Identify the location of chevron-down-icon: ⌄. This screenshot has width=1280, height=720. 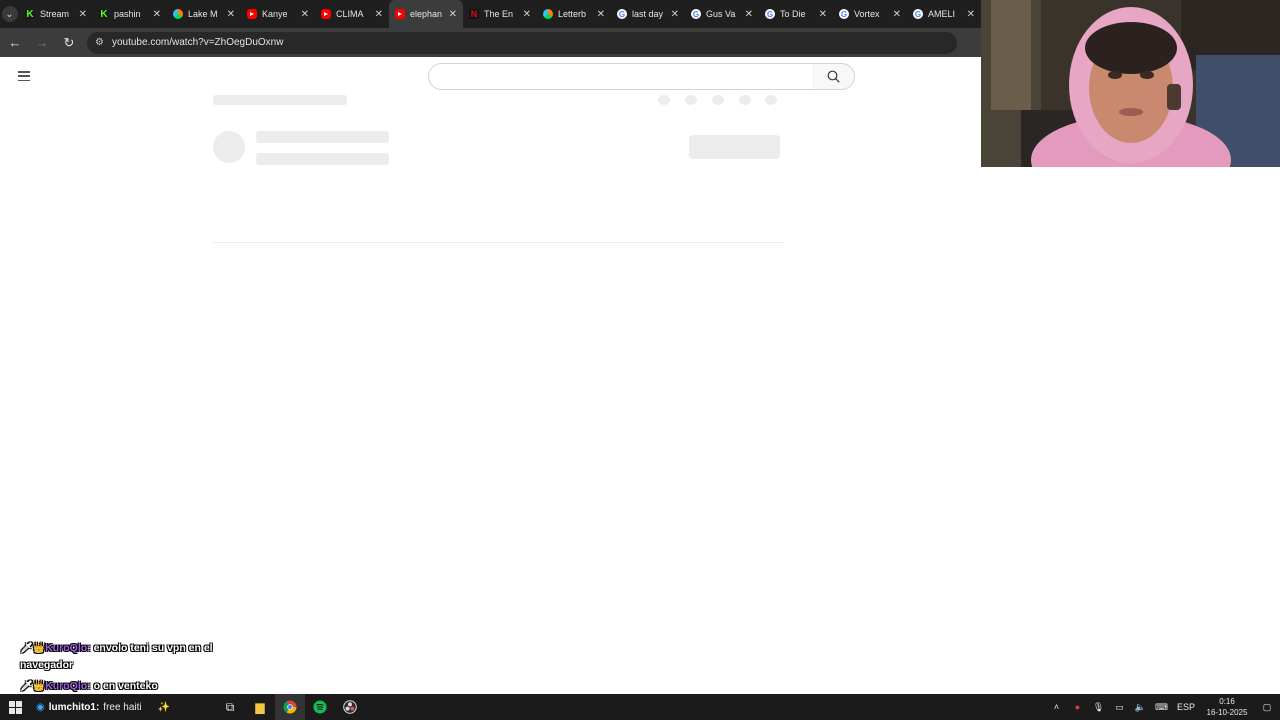
(9, 14).